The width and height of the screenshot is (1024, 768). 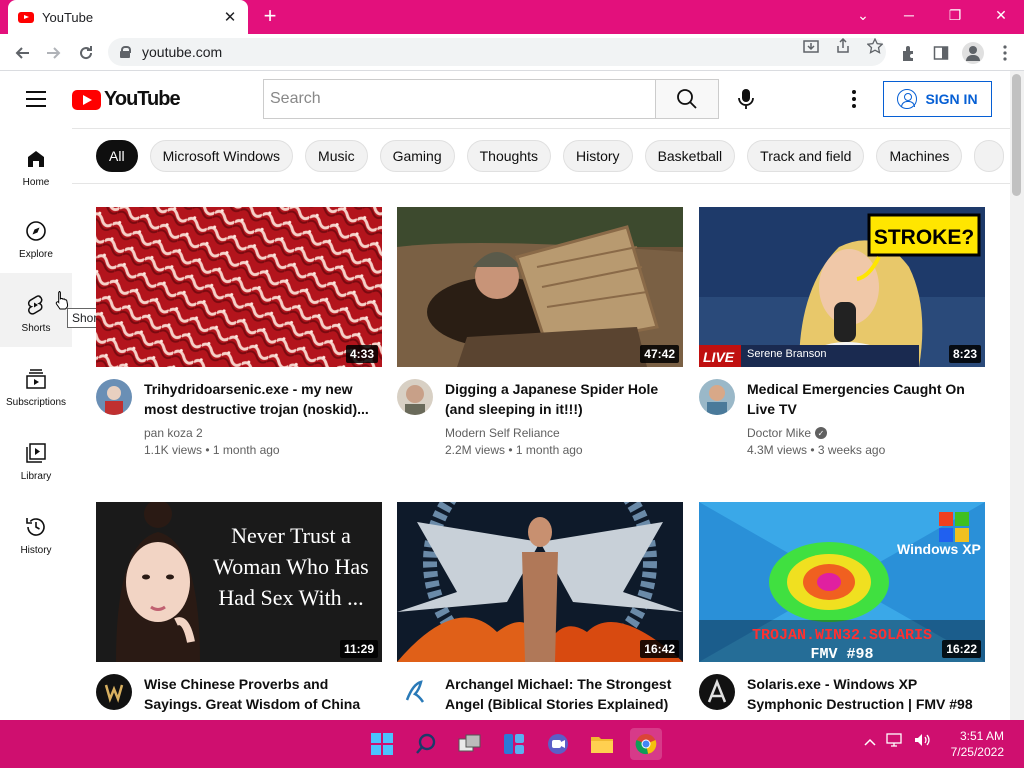 What do you see at coordinates (1001, 15) in the screenshot?
I see `close-window-button: ✕` at bounding box center [1001, 15].